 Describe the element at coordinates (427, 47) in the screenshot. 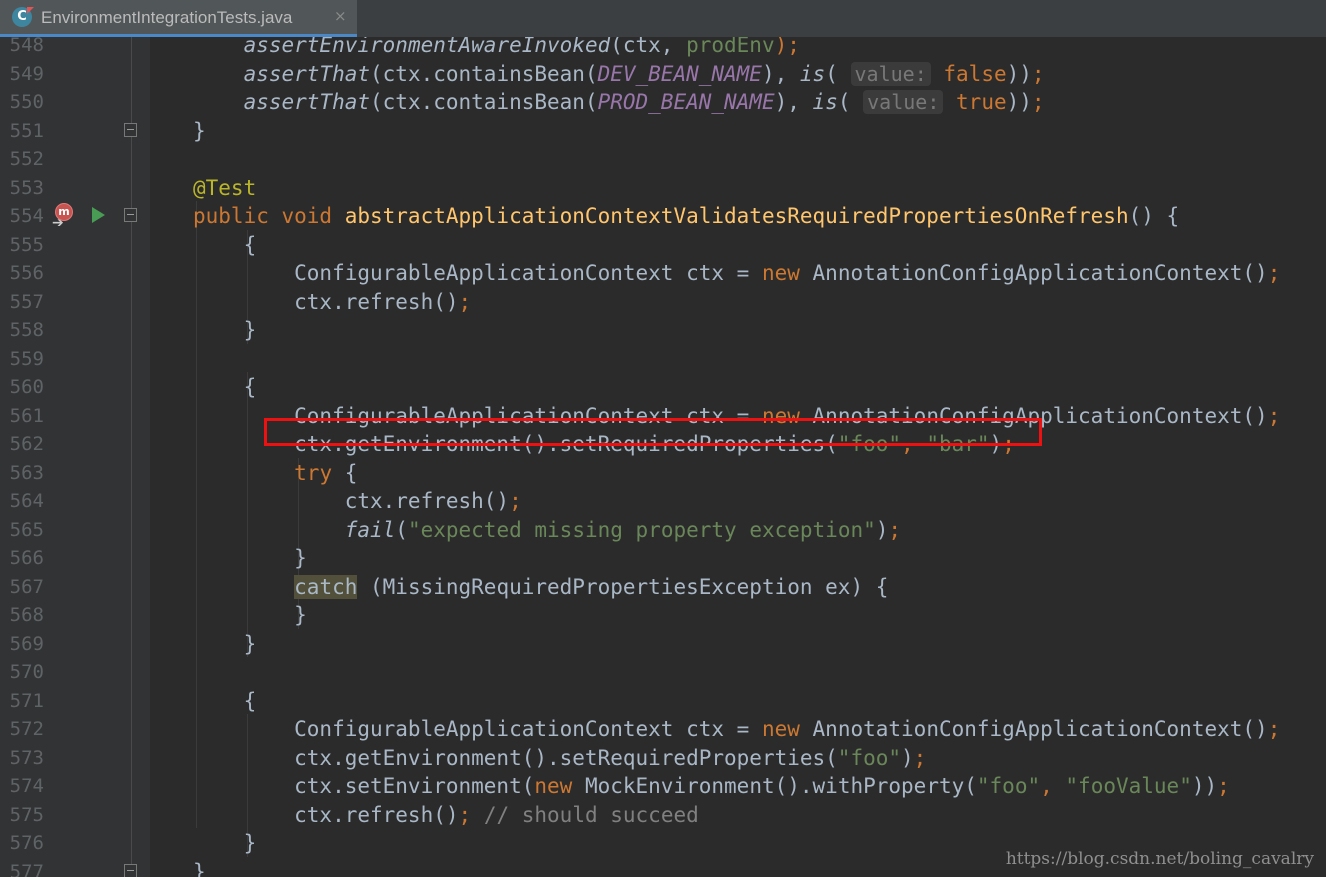

I see `code-token: assertEnvironmentAwareInvoked` at that location.